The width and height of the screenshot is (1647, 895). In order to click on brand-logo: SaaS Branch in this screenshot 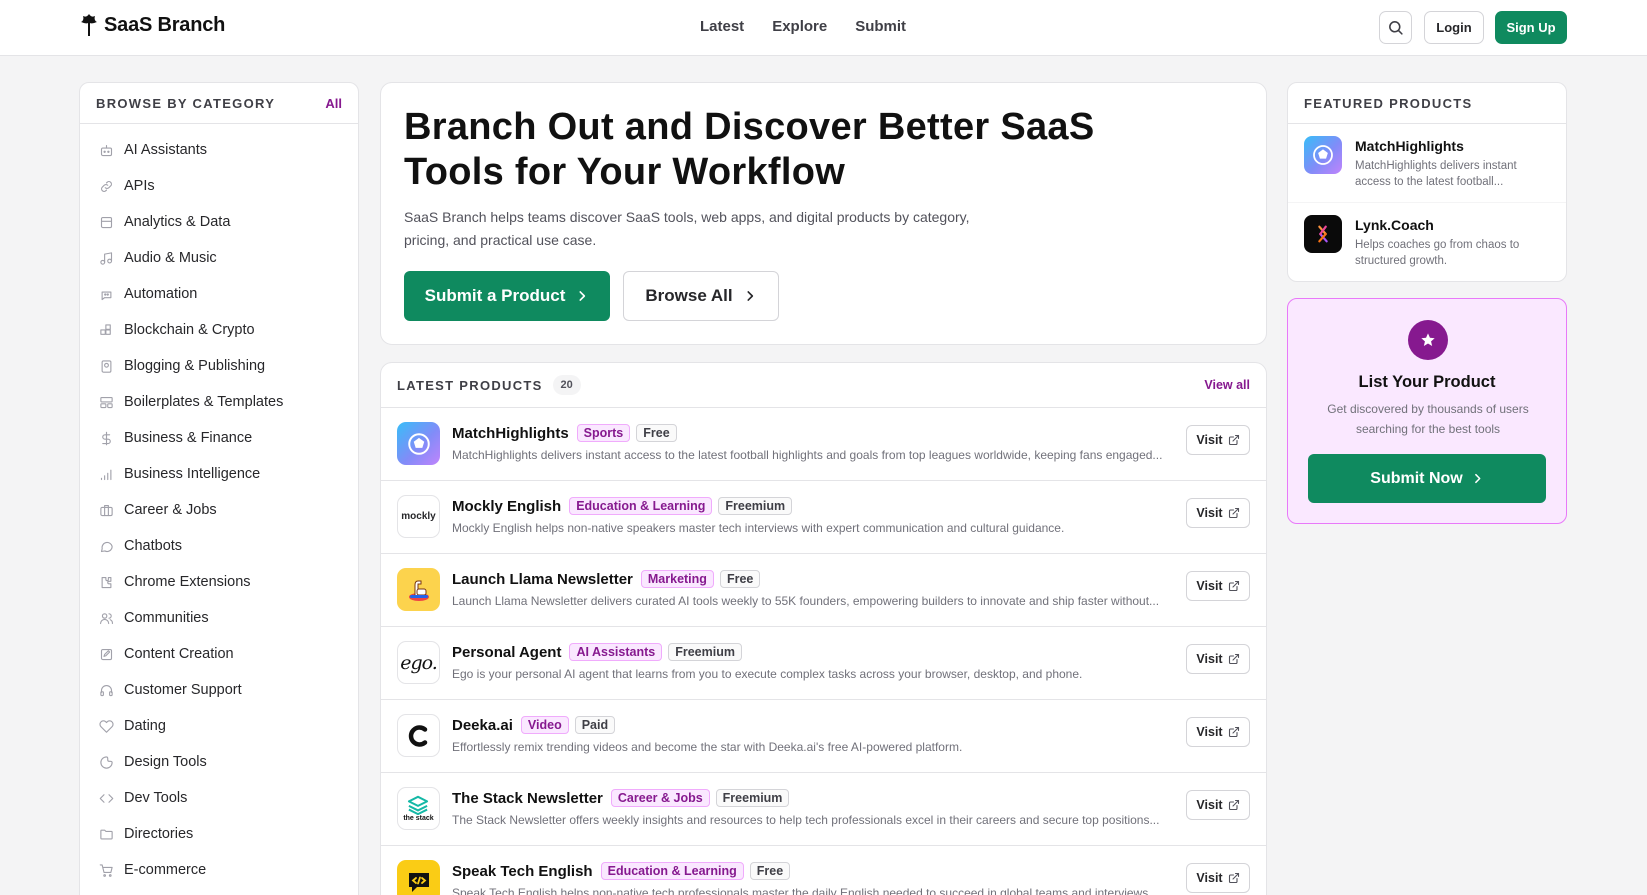, I will do `click(151, 25)`.